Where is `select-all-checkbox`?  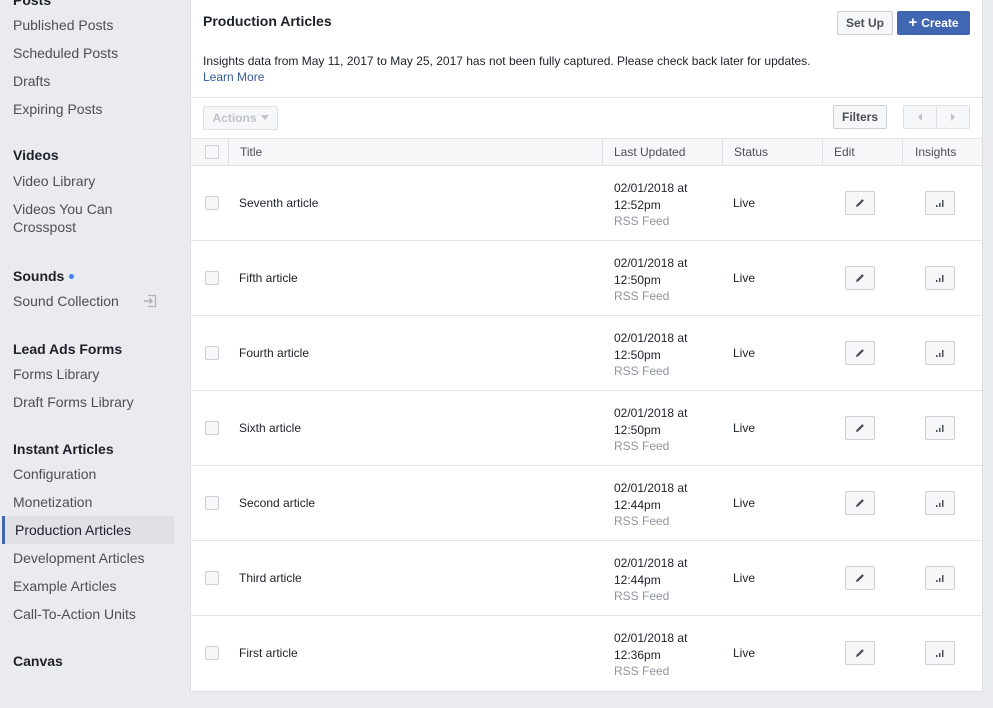 select-all-checkbox is located at coordinates (212, 152).